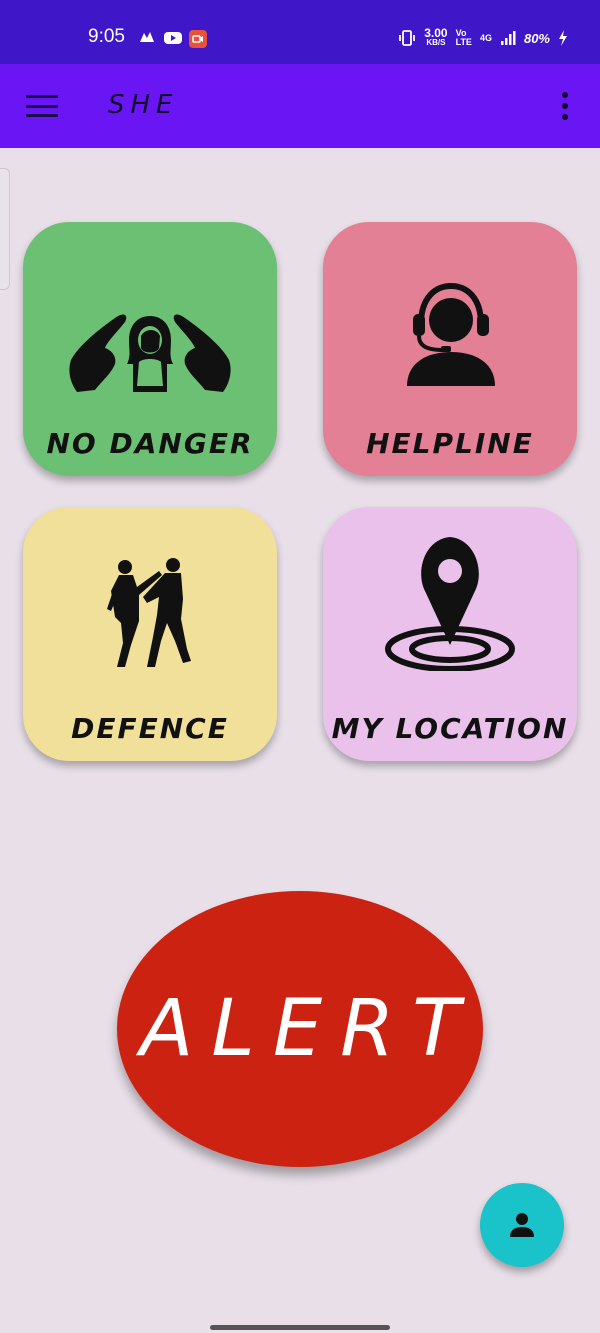 This screenshot has height=1333, width=600. What do you see at coordinates (565, 95) in the screenshot?
I see `more-vert-icon` at bounding box center [565, 95].